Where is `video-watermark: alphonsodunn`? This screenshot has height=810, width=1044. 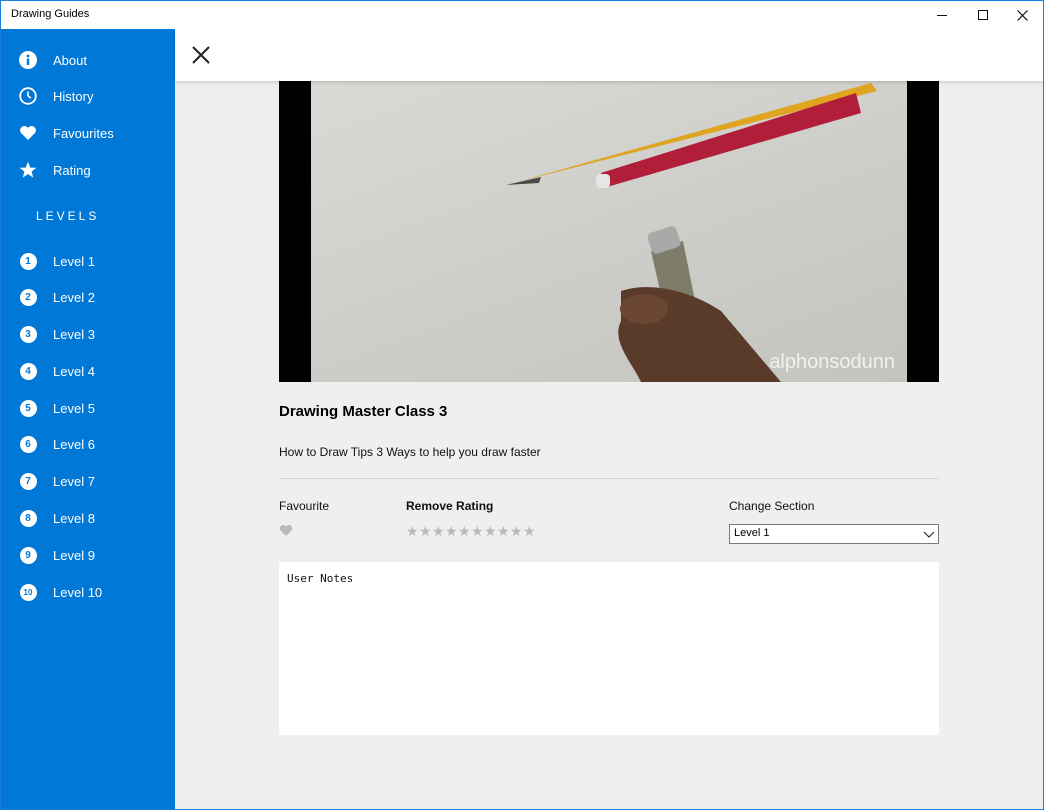 video-watermark: alphonsodunn is located at coordinates (832, 362).